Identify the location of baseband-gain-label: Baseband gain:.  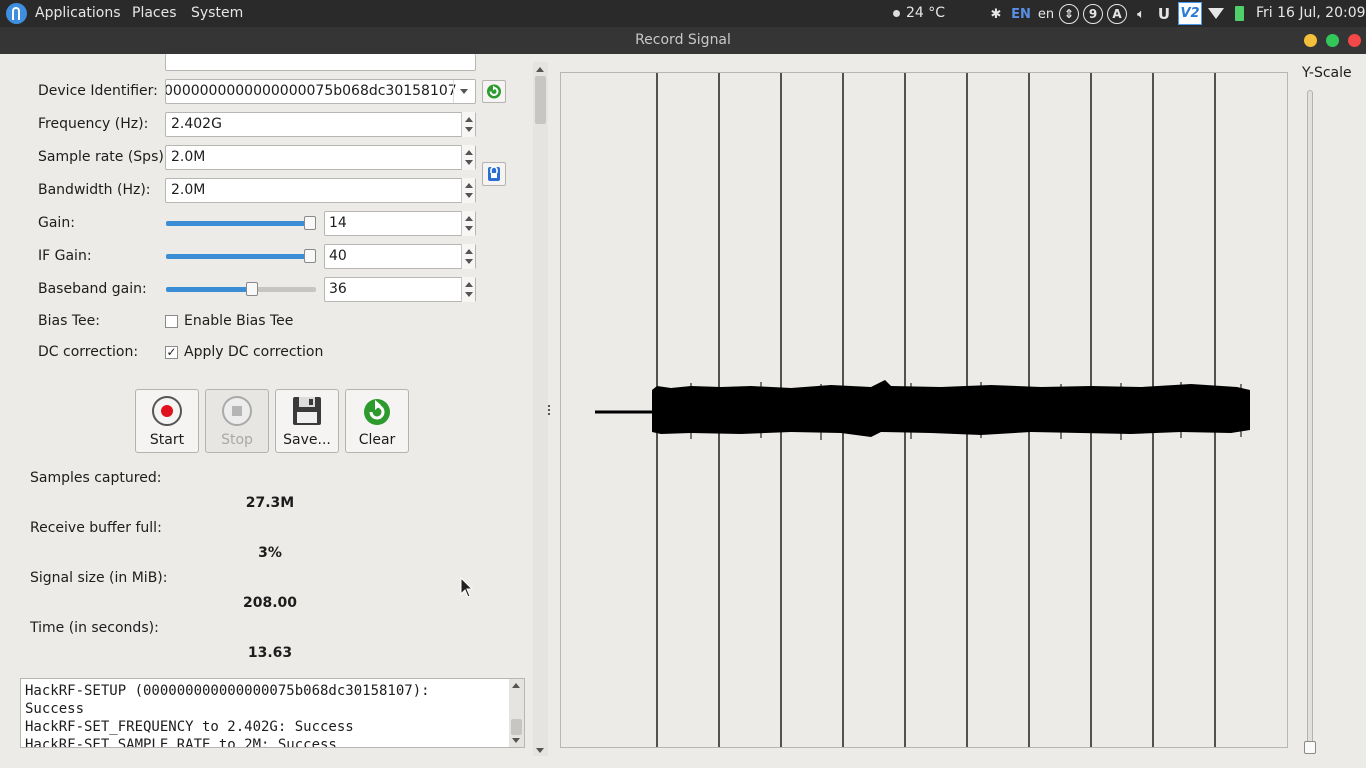
(92, 289).